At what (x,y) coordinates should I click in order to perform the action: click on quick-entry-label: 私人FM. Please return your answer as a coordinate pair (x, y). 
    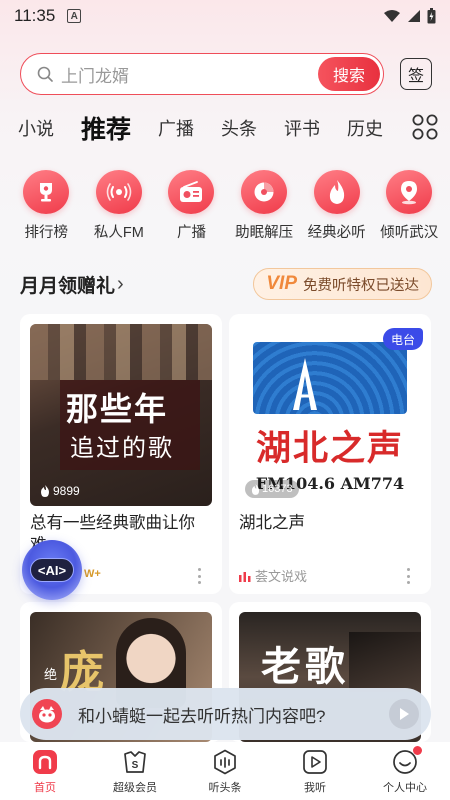
    Looking at the image, I should click on (118, 233).